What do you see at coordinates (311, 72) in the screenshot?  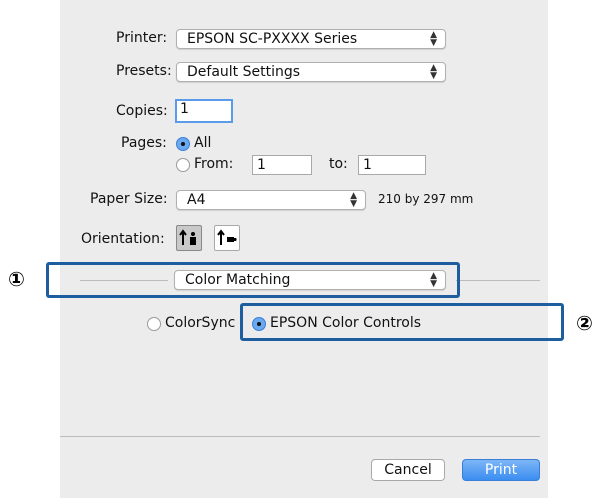 I see `presets-popup: Default Settings ▲ ▼` at bounding box center [311, 72].